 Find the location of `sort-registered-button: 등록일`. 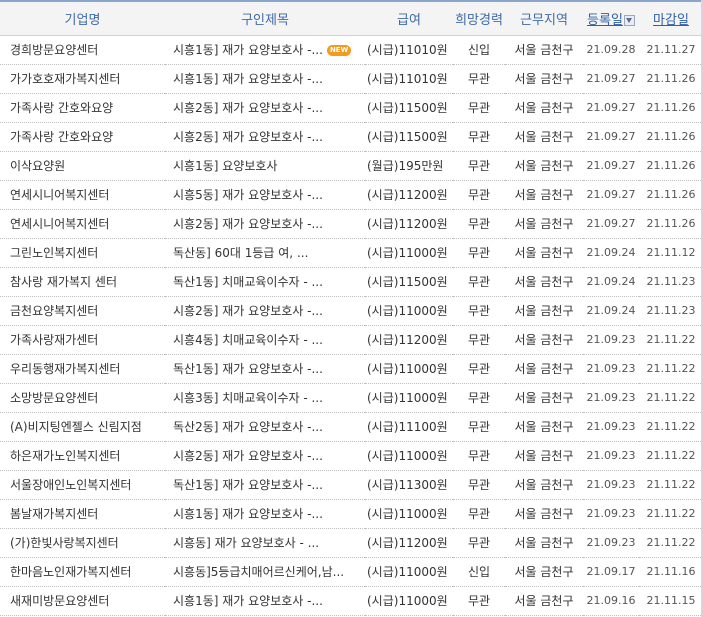

sort-registered-button: 등록일 is located at coordinates (611, 18).